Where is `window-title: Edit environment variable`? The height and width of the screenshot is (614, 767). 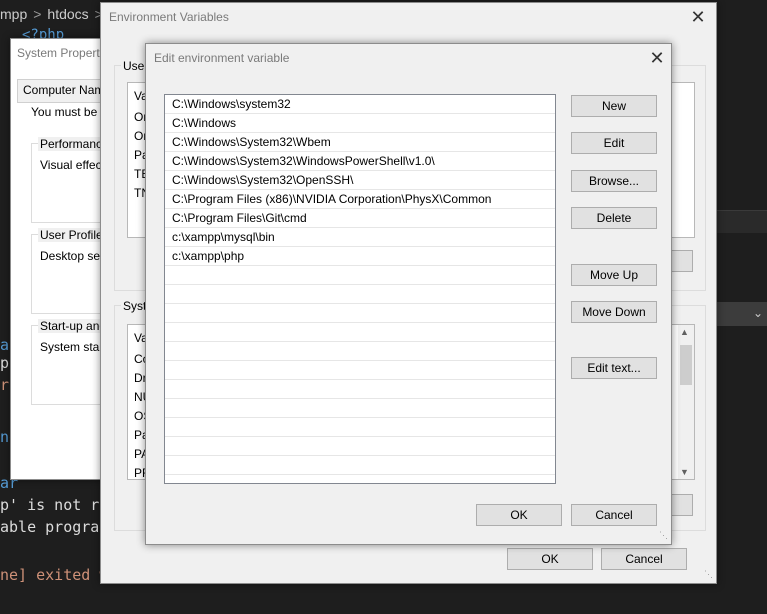
window-title: Edit environment variable is located at coordinates (222, 58).